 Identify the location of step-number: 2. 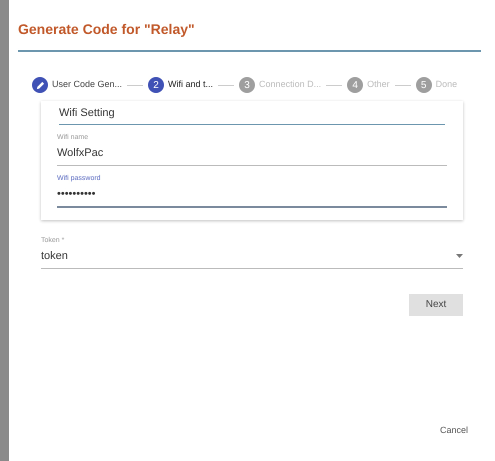
(156, 85).